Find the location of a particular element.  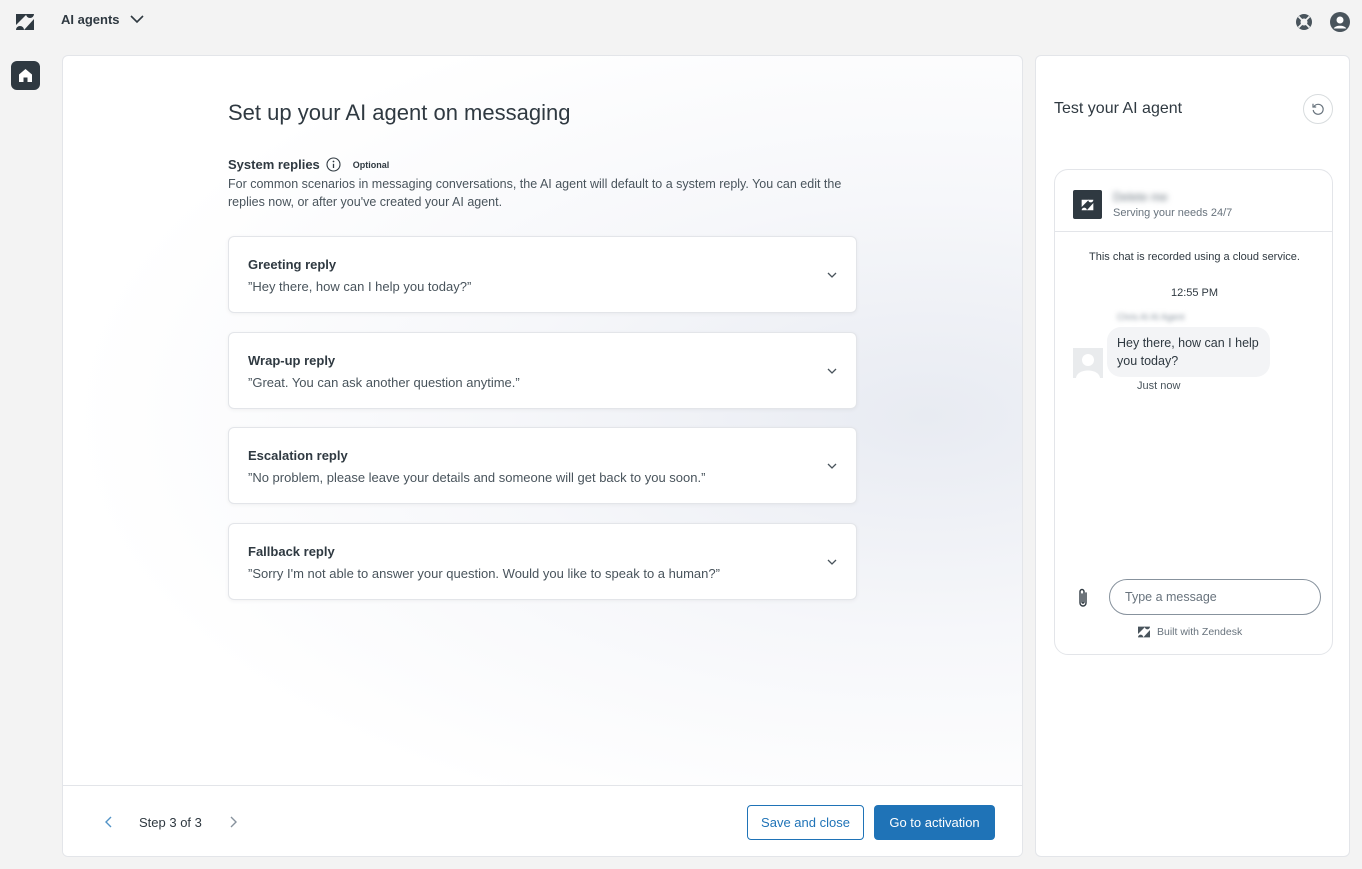

save-and-close-button: Save and close is located at coordinates (805, 822).